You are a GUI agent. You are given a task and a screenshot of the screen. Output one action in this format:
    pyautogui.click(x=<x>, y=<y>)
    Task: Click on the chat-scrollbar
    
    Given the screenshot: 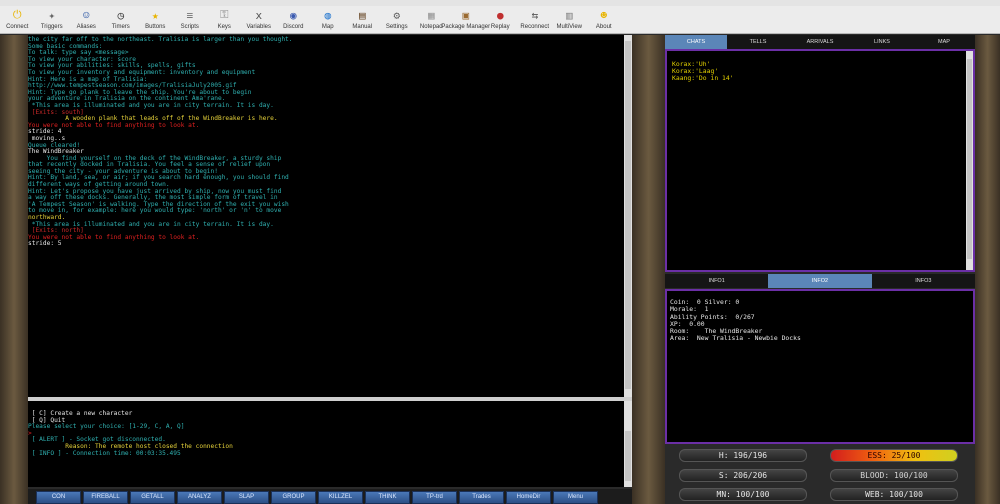 What is the action you would take?
    pyautogui.click(x=969, y=160)
    